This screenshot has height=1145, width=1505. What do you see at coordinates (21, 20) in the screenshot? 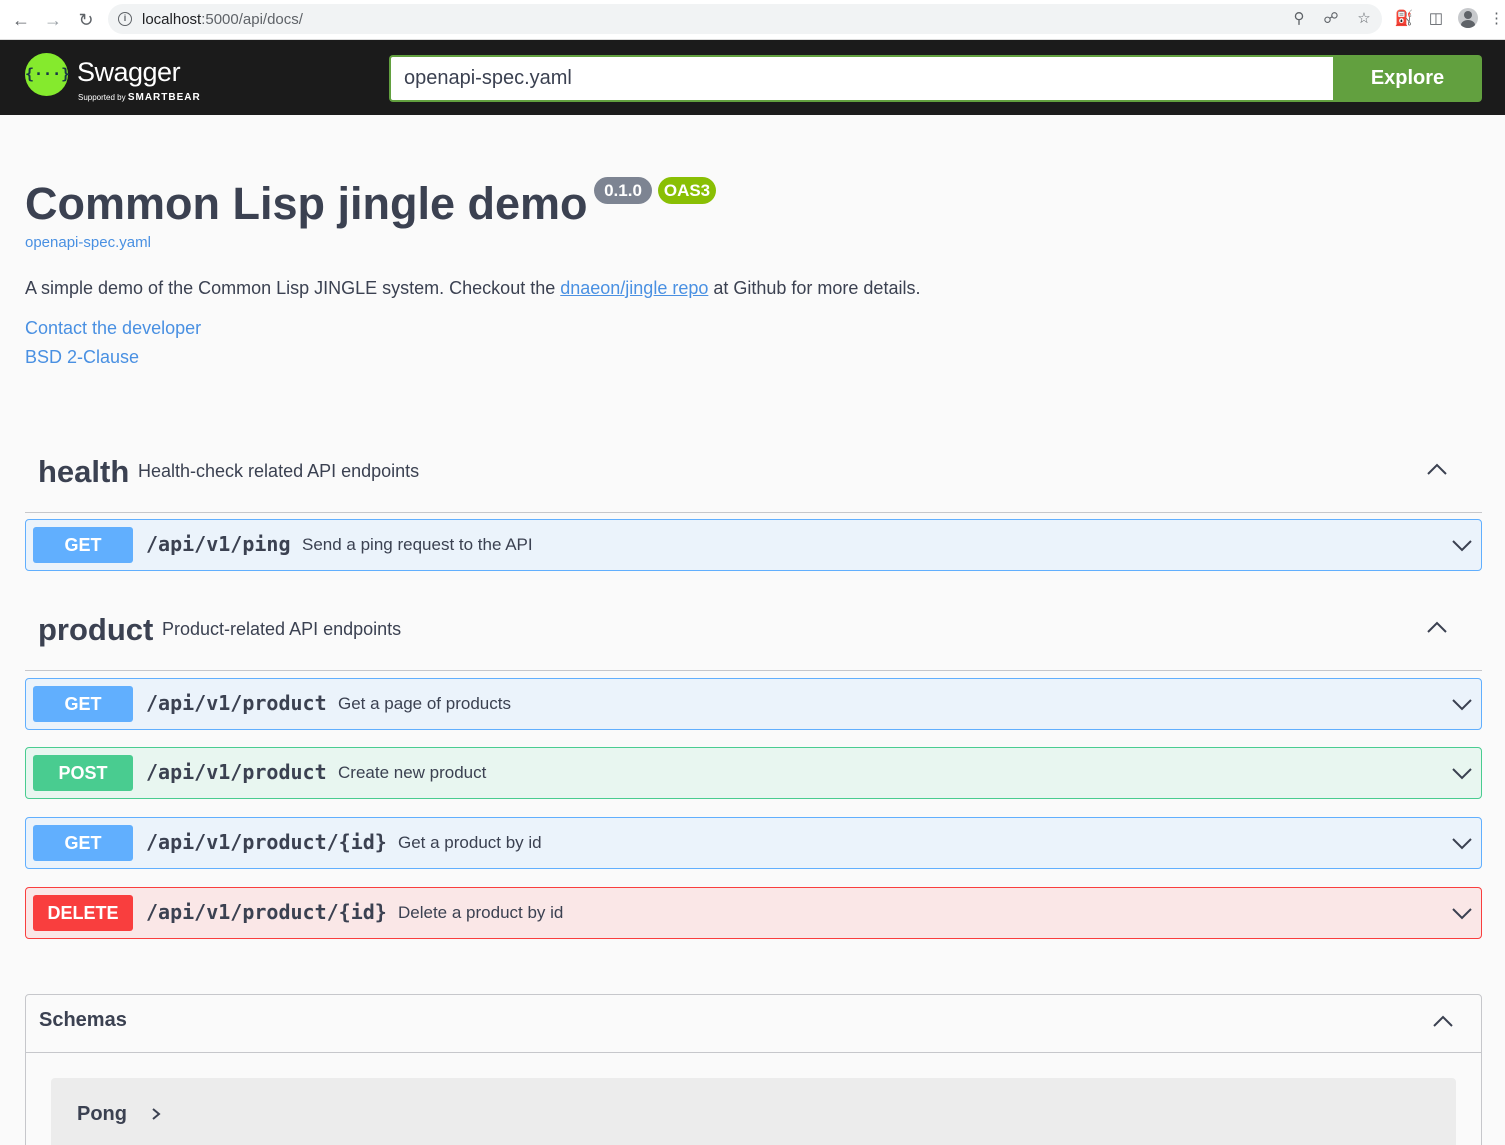
I see `back-arrow-icon: ←` at bounding box center [21, 20].